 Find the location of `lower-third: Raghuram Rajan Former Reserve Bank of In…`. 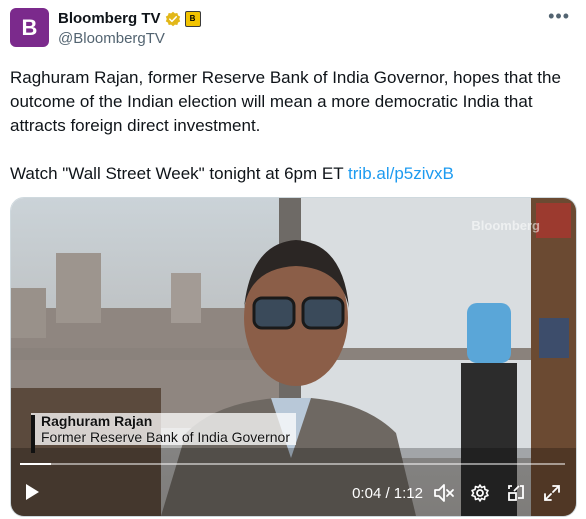

lower-third: Raghuram Rajan Former Reserve Bank of In… is located at coordinates (163, 433).